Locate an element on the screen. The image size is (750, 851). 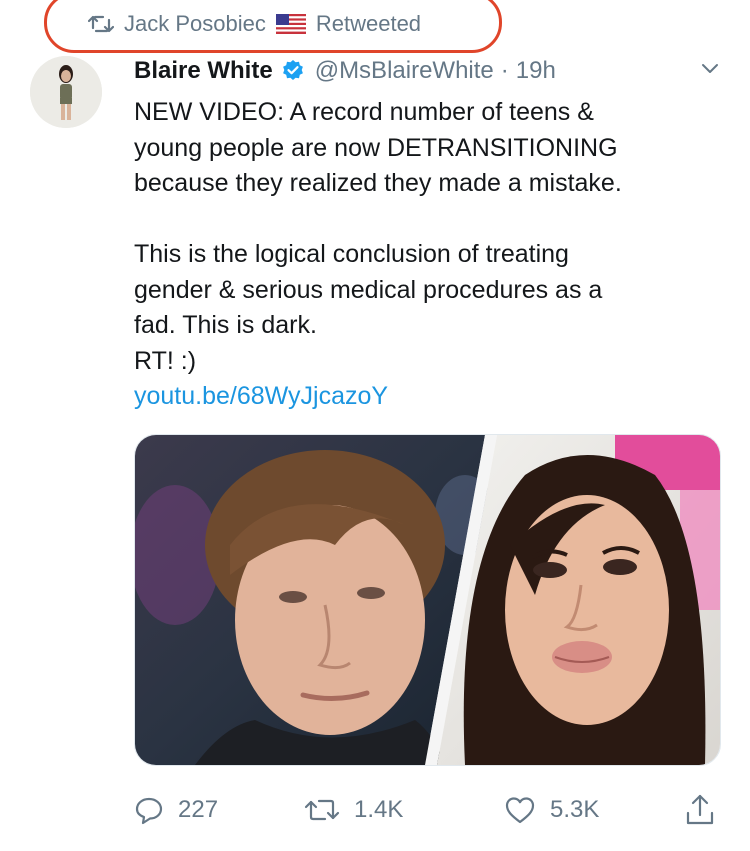
tweet-header: Blaire White @MsBlaireWhite · 19h is located at coordinates (430, 71).